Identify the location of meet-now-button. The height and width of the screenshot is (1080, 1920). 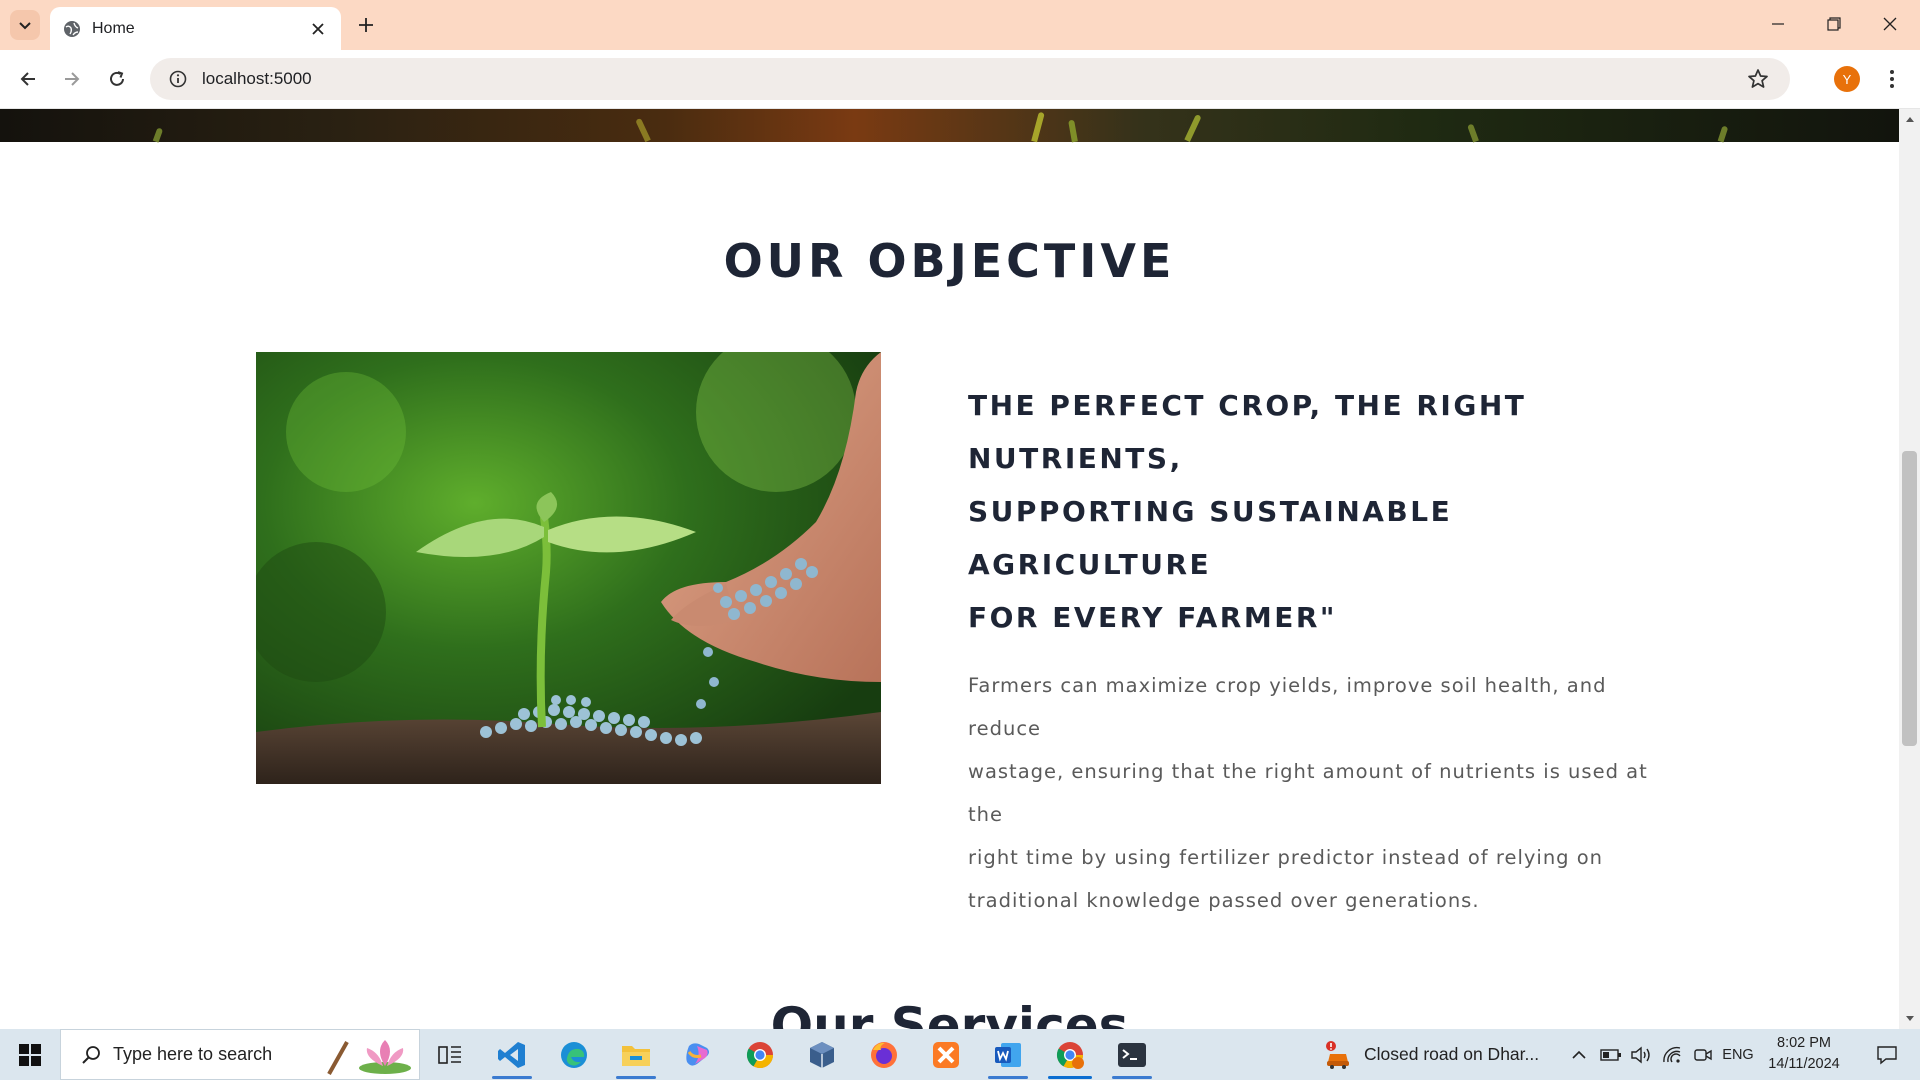
(1703, 1054).